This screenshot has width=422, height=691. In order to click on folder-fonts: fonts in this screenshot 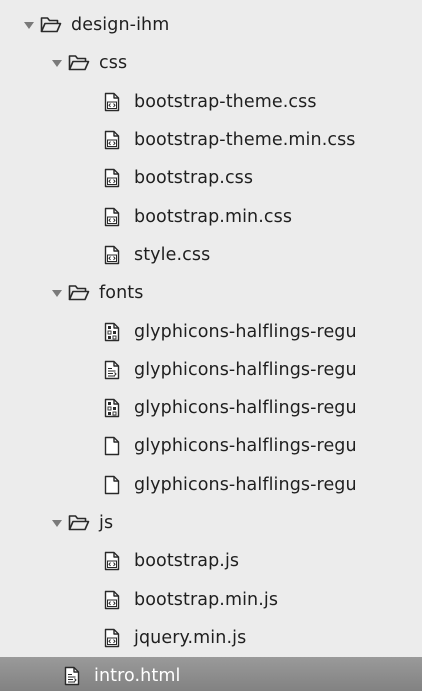, I will do `click(211, 293)`.